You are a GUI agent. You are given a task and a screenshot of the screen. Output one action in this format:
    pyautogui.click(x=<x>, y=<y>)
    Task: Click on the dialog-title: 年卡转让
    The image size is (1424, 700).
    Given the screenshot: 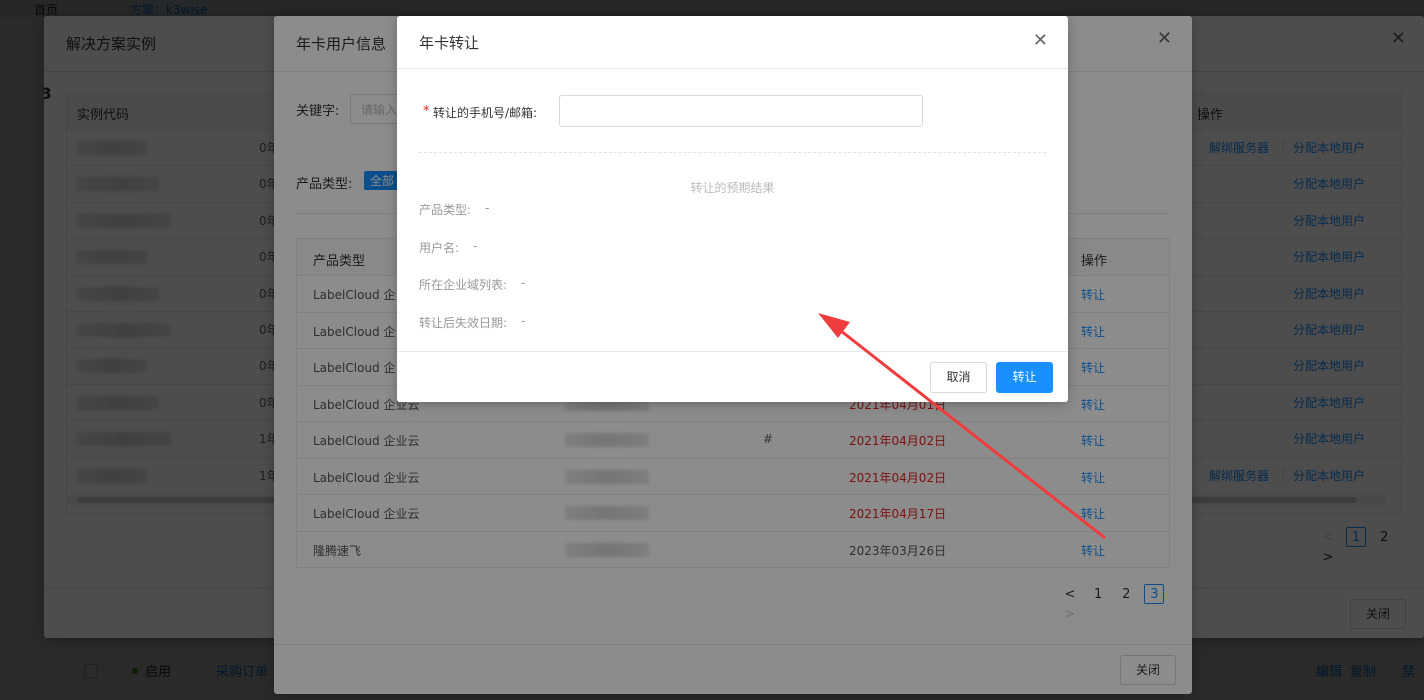 What is the action you would take?
    pyautogui.click(x=449, y=43)
    